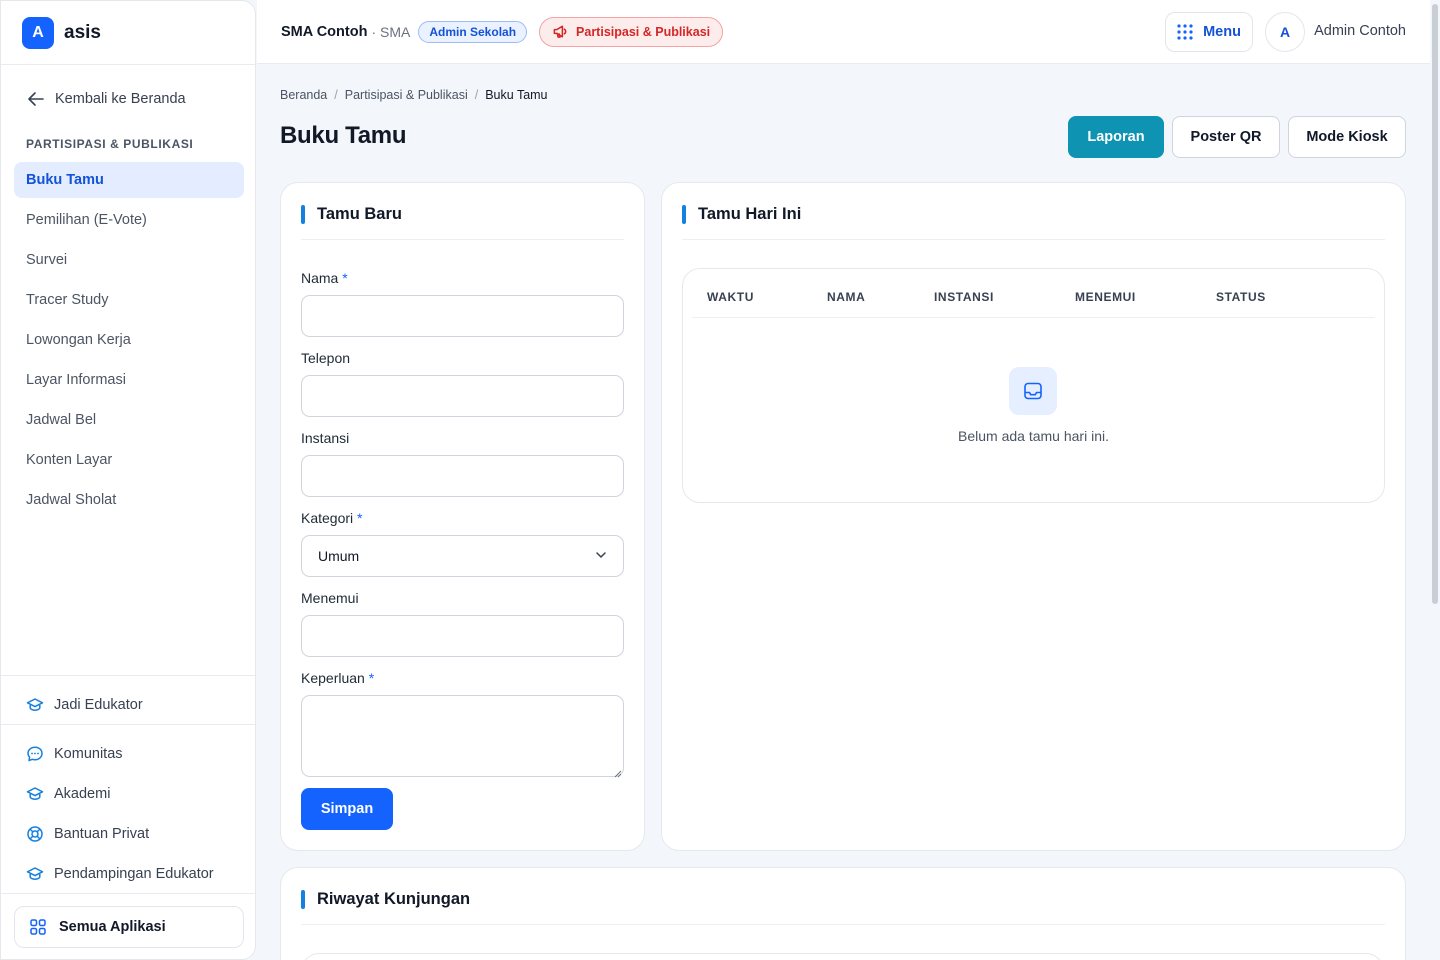 The height and width of the screenshot is (960, 1440). I want to click on purpose-label: Keperluan *, so click(337, 678).